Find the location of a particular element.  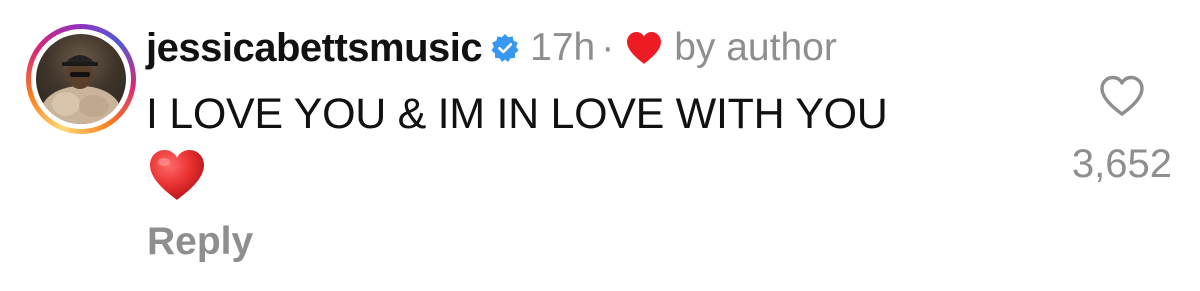

red-heart-emoji is located at coordinates (177, 175).